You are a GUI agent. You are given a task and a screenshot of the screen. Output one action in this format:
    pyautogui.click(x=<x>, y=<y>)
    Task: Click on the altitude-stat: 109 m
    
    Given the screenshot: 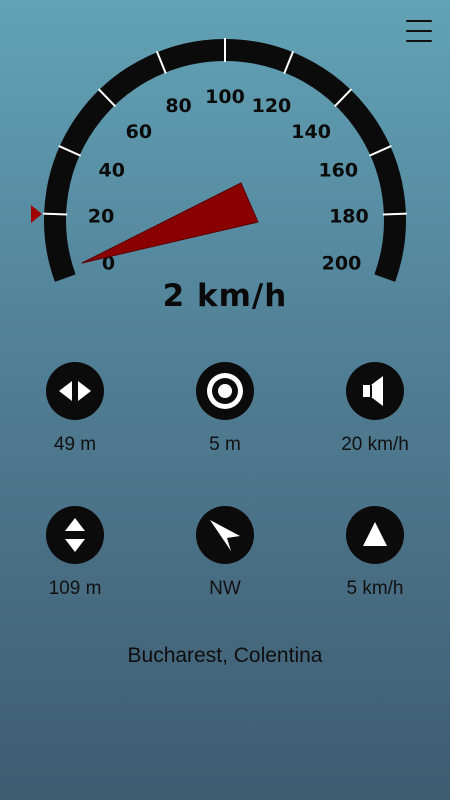 What is the action you would take?
    pyautogui.click(x=75, y=553)
    